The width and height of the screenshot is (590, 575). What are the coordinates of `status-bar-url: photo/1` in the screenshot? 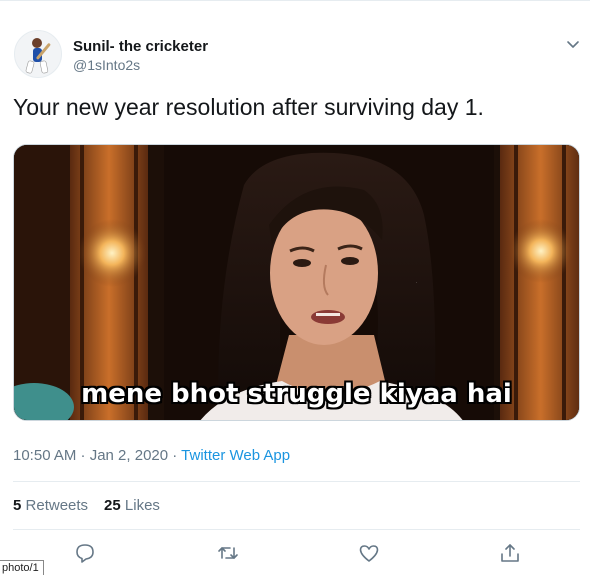 It's located at (22, 567).